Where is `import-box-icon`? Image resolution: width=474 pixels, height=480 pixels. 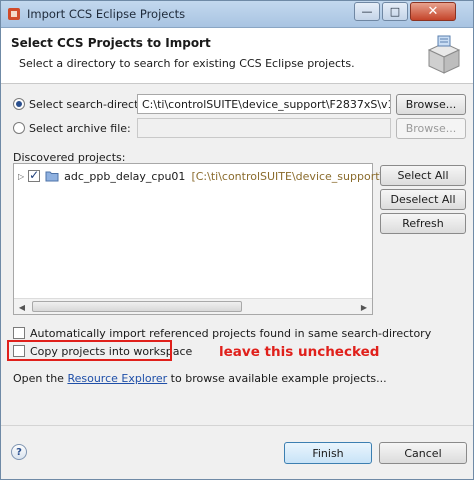 import-box-icon is located at coordinates (444, 54).